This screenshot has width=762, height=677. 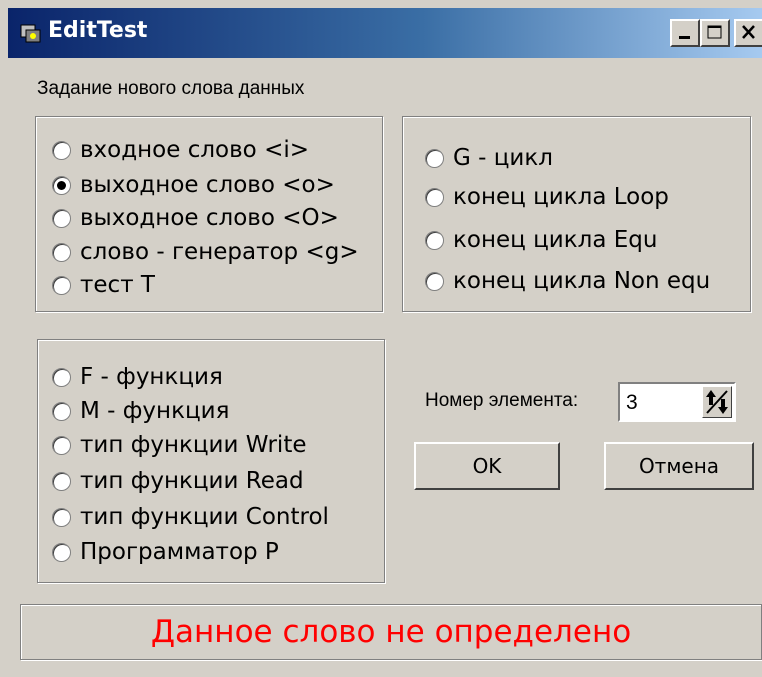 I want to click on radio-m-function: M - функция, so click(x=140, y=411).